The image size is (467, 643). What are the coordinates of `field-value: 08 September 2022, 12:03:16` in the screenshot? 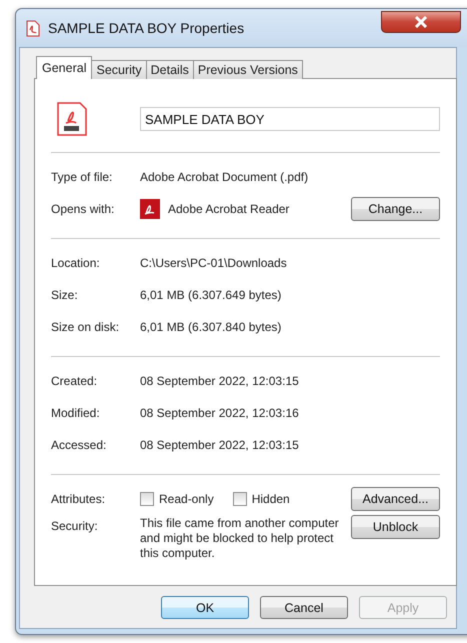 It's located at (219, 413).